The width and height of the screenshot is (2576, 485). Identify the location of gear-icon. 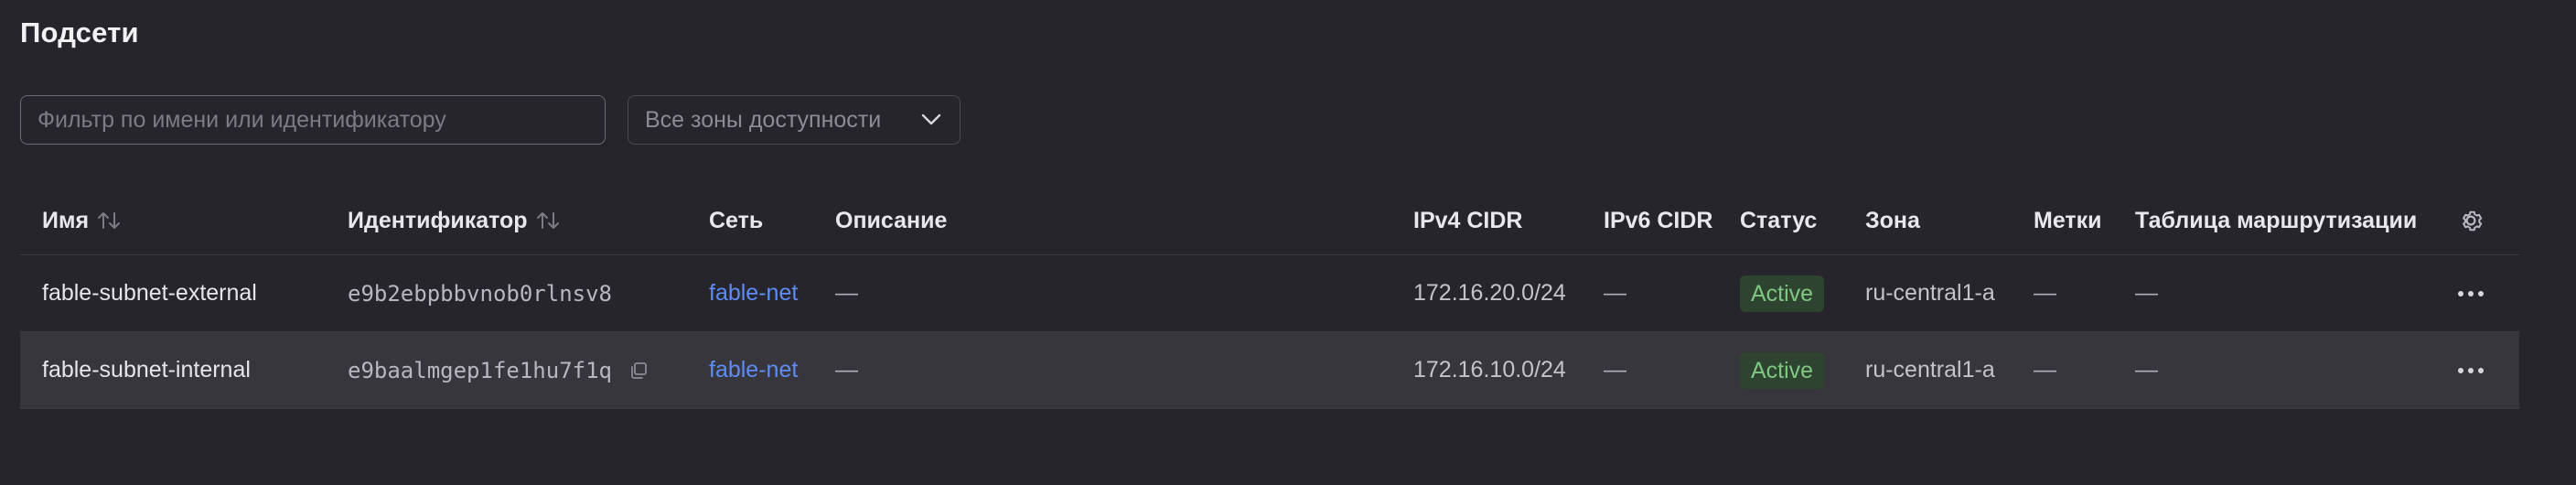
(2471, 220).